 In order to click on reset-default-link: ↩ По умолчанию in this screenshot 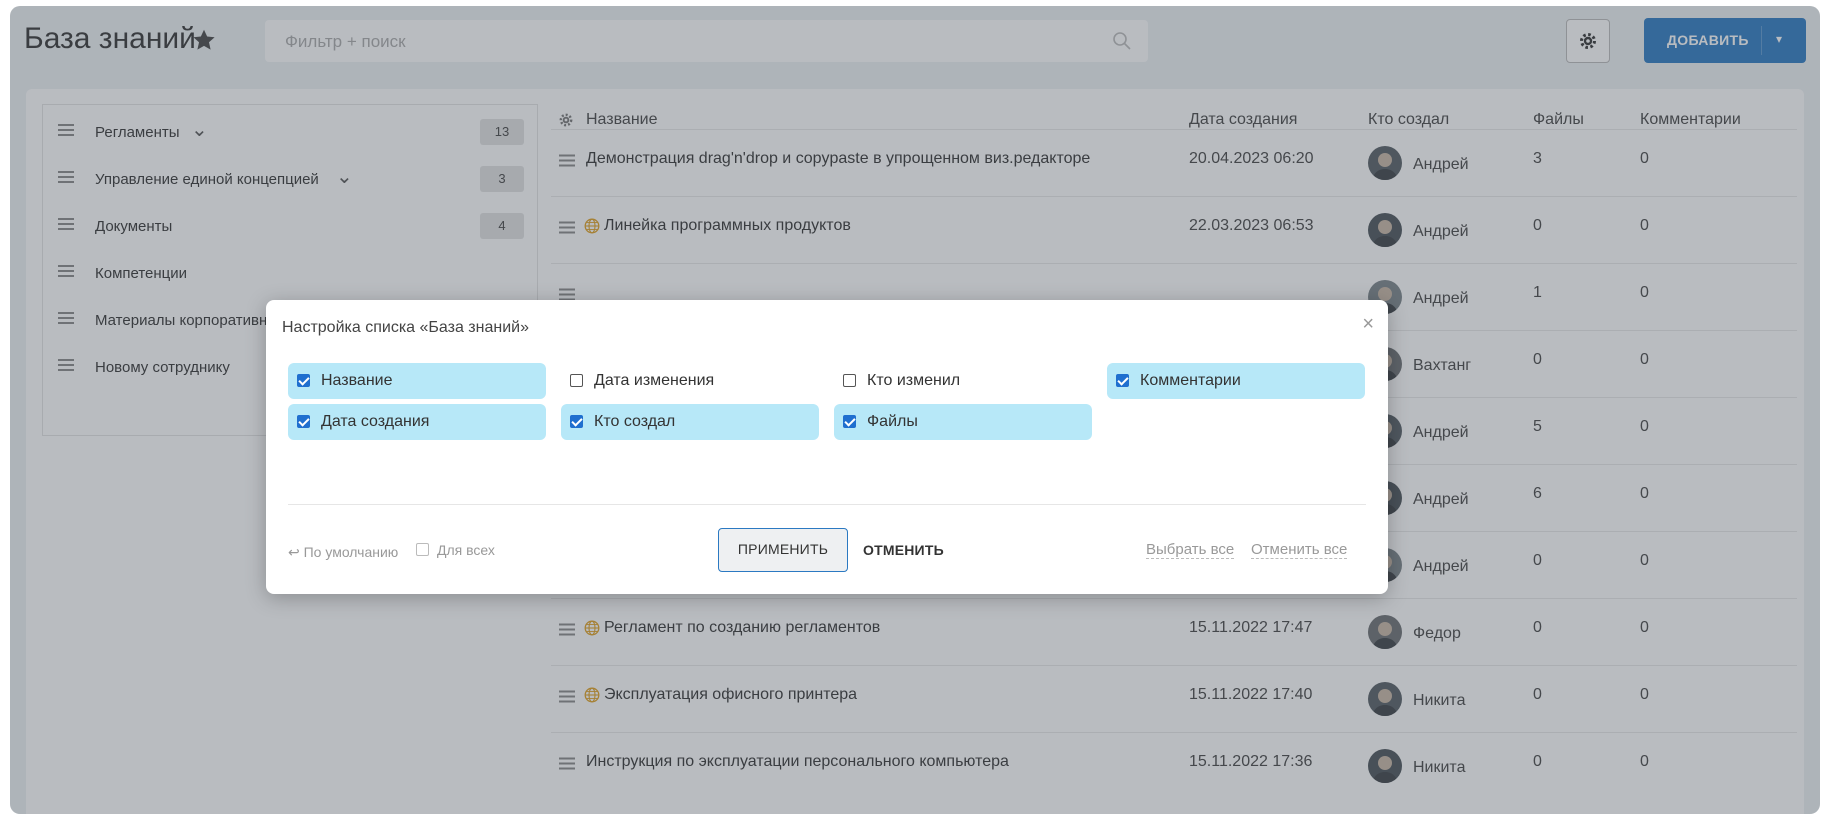, I will do `click(343, 552)`.